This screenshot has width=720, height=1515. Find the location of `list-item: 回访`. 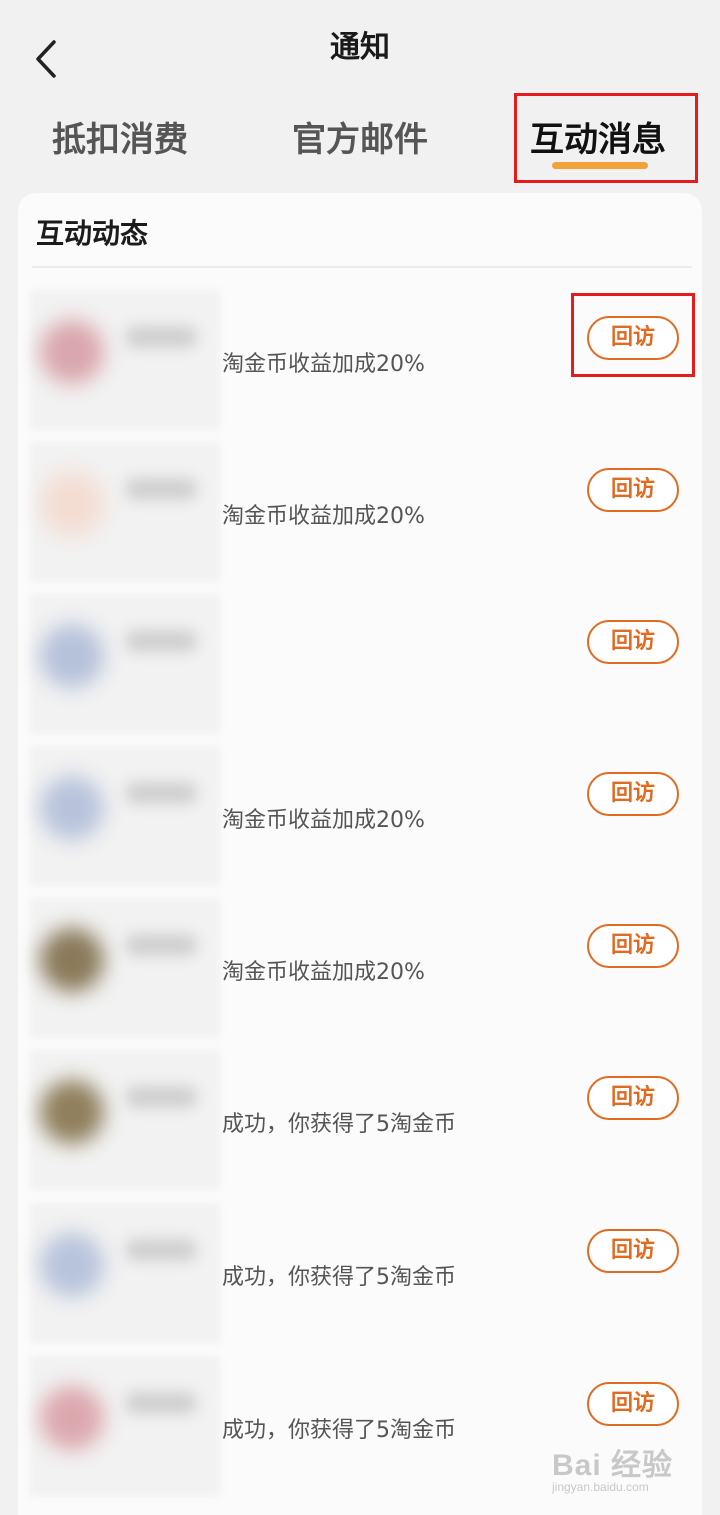

list-item: 回访 is located at coordinates (360, 670).